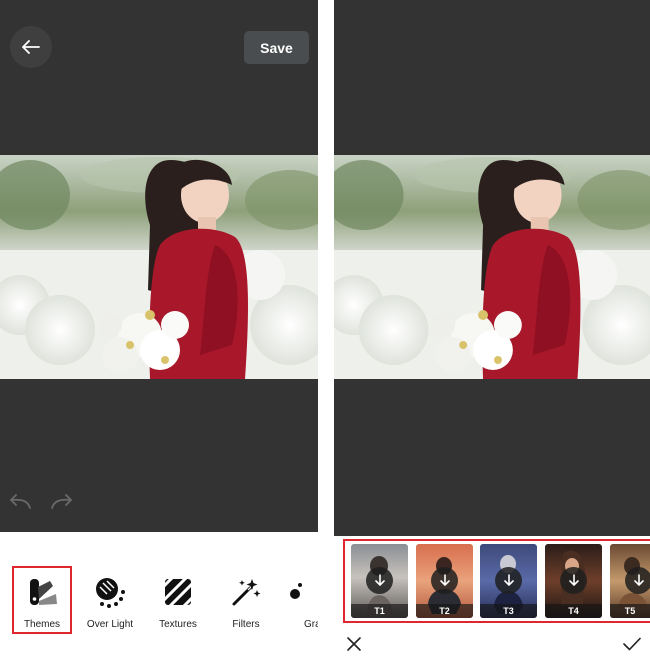 The width and height of the screenshot is (650, 660). I want to click on tool-over-light: Over Light, so click(110, 600).